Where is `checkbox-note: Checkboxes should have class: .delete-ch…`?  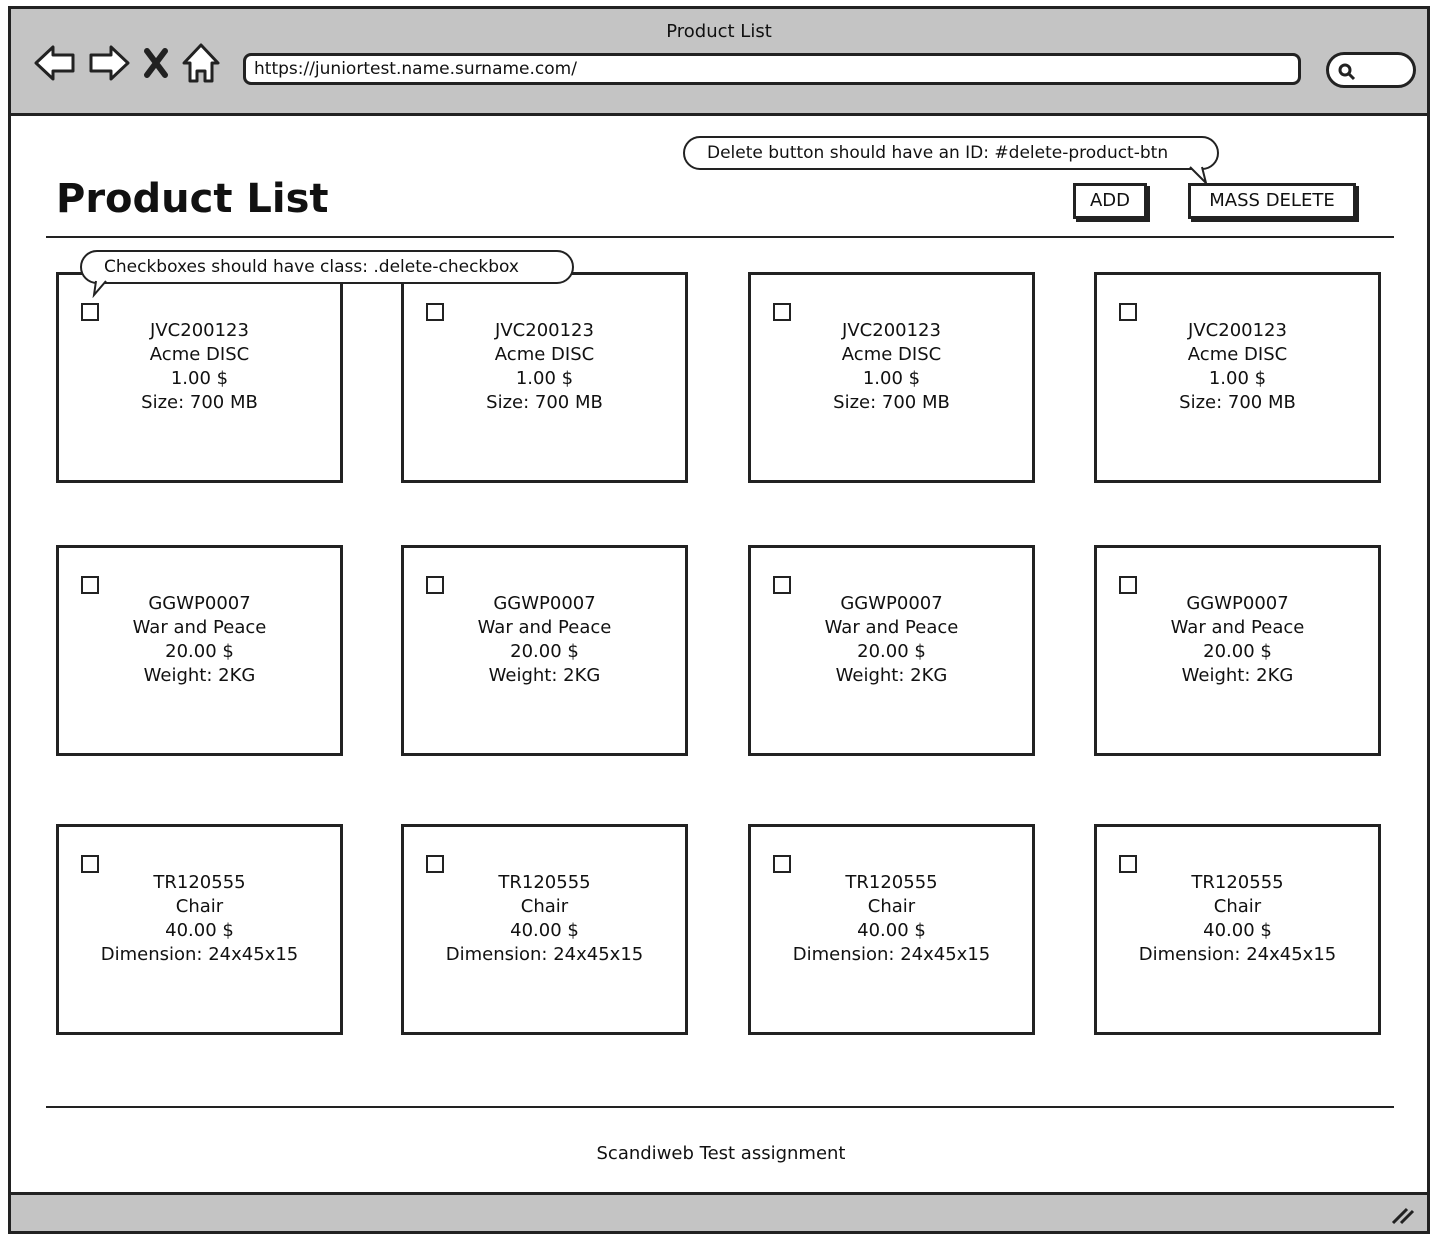 checkbox-note: Checkboxes should have class: .delete-ch… is located at coordinates (327, 267).